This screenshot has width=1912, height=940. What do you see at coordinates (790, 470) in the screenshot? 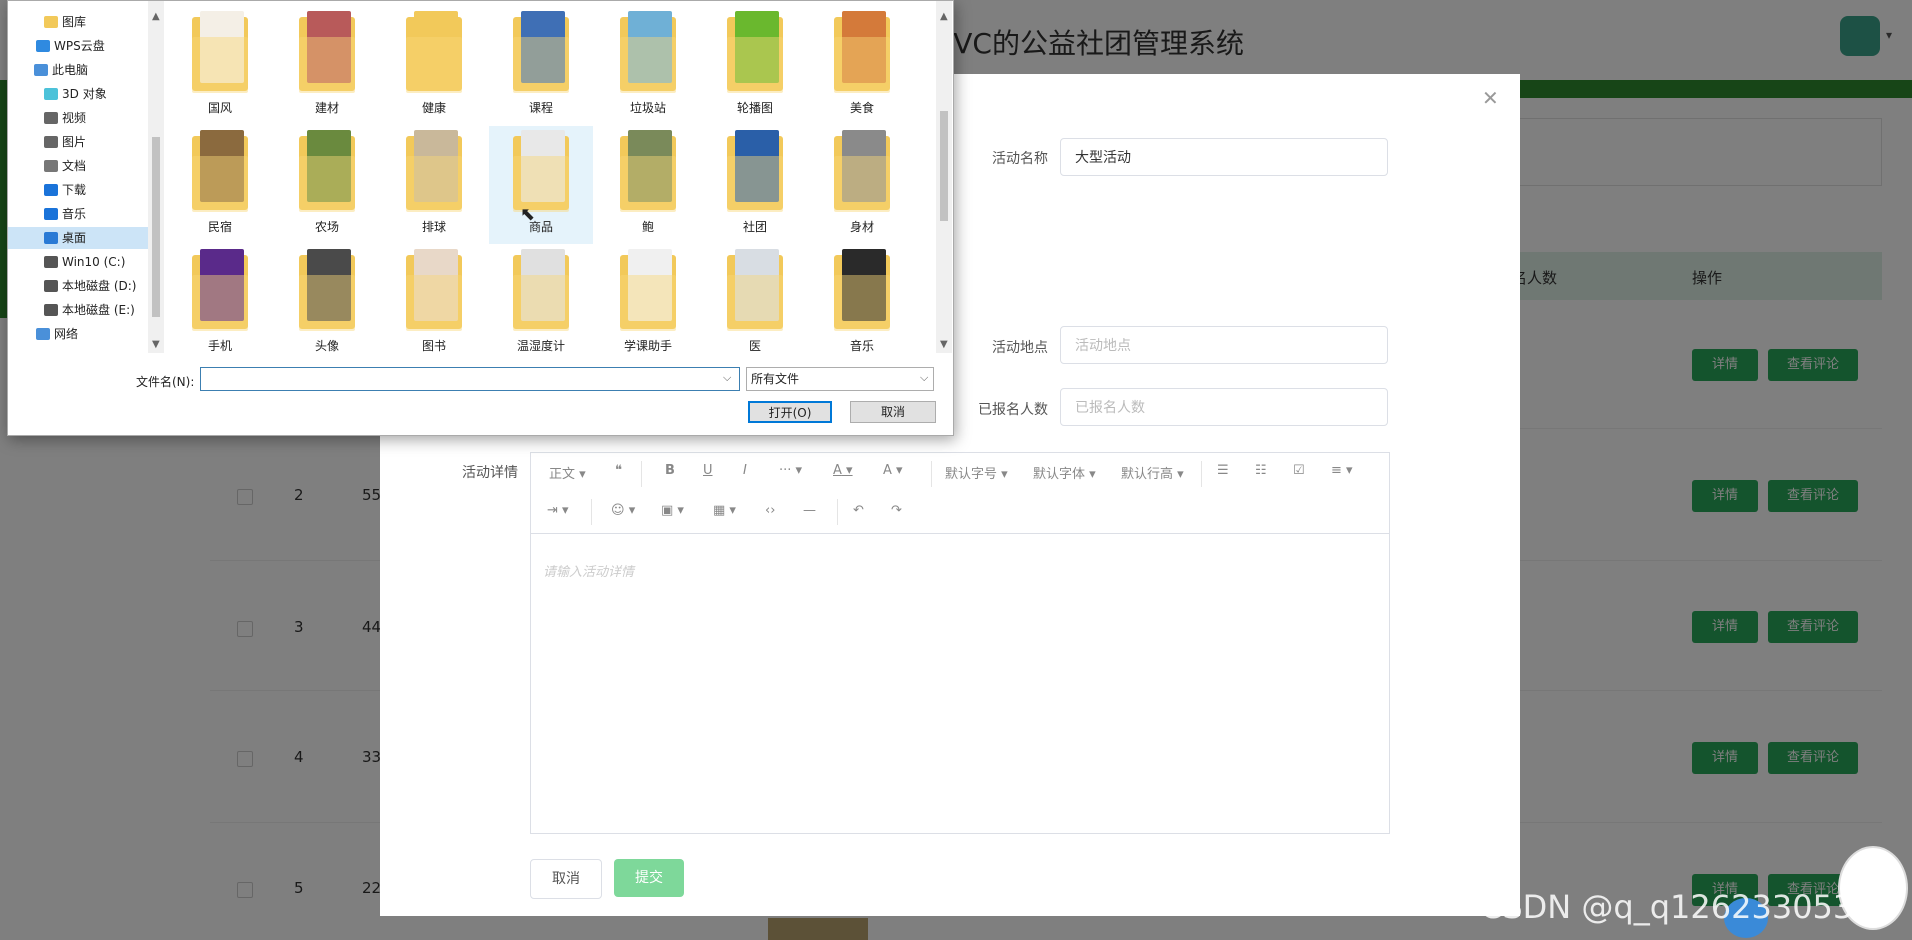
I see `more-formatting-dropdown: ··· ▾` at bounding box center [790, 470].